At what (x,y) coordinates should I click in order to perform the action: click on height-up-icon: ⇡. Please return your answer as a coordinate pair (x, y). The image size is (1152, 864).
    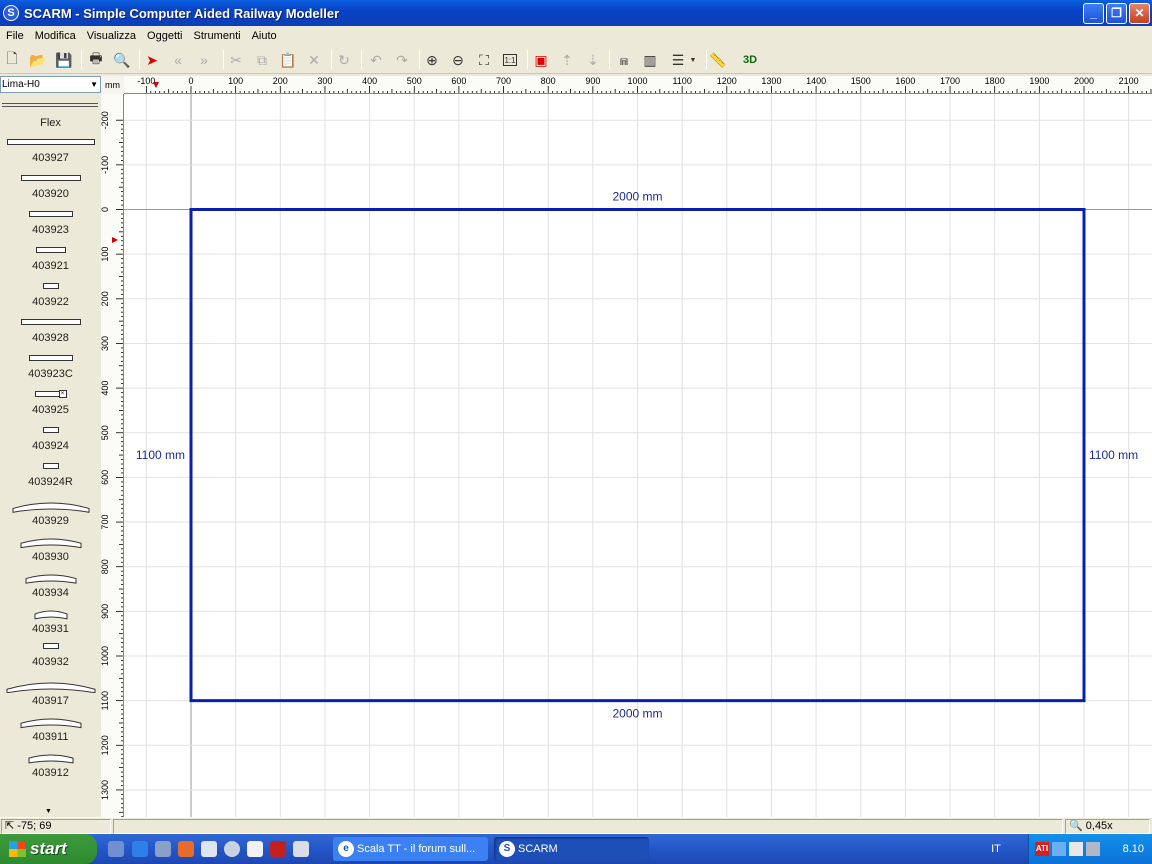
    Looking at the image, I should click on (567, 60).